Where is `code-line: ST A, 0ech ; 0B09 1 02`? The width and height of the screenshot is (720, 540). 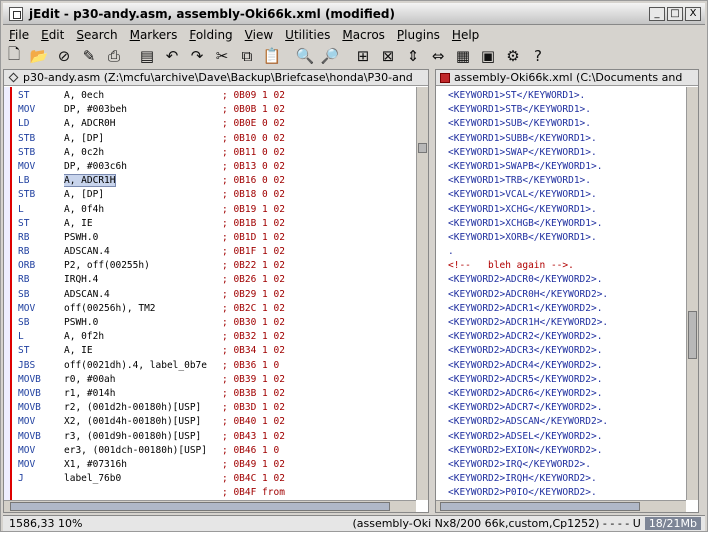
code-line: ST A, 0ech ; 0B09 1 02 is located at coordinates (216, 96).